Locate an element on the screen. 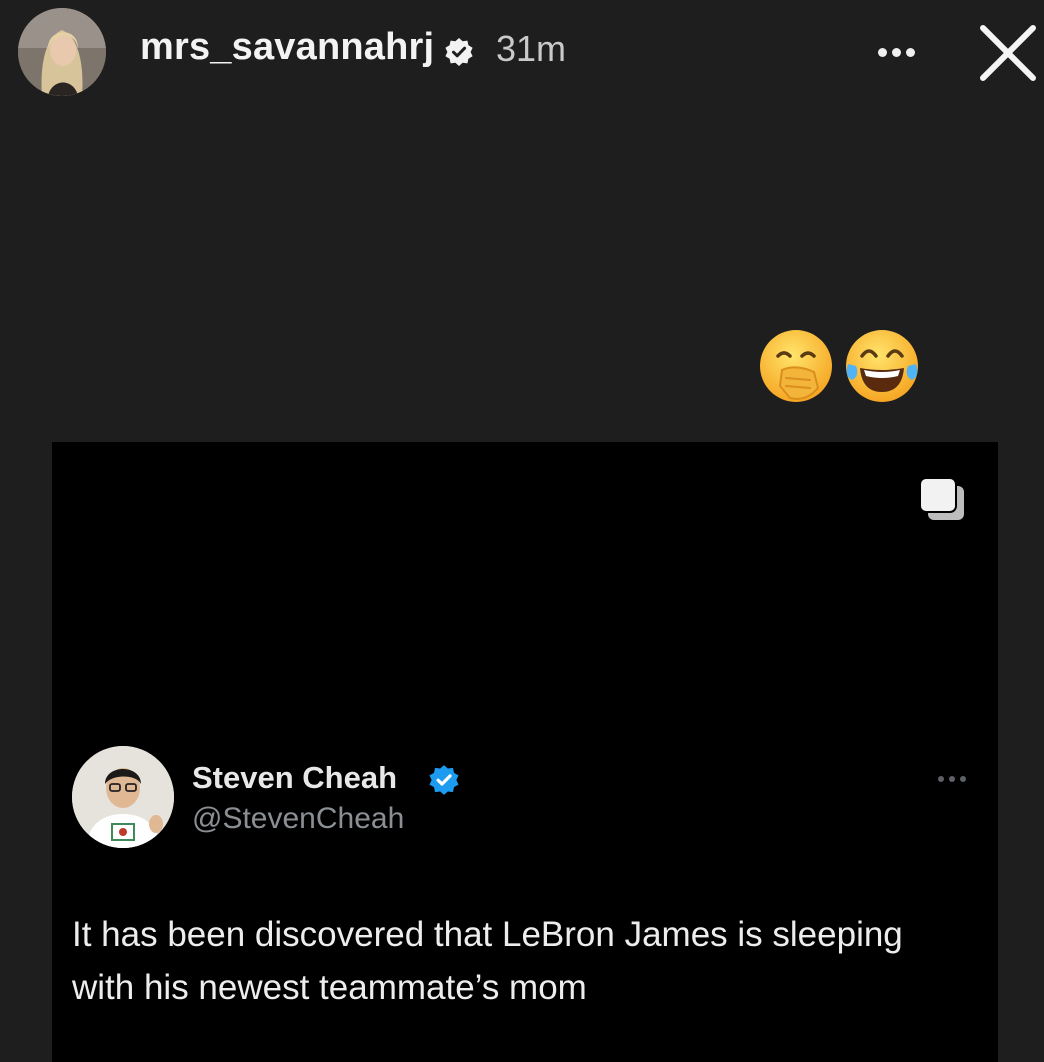 The image size is (1044, 1062). hand-over-mouth-emoji is located at coordinates (796, 366).